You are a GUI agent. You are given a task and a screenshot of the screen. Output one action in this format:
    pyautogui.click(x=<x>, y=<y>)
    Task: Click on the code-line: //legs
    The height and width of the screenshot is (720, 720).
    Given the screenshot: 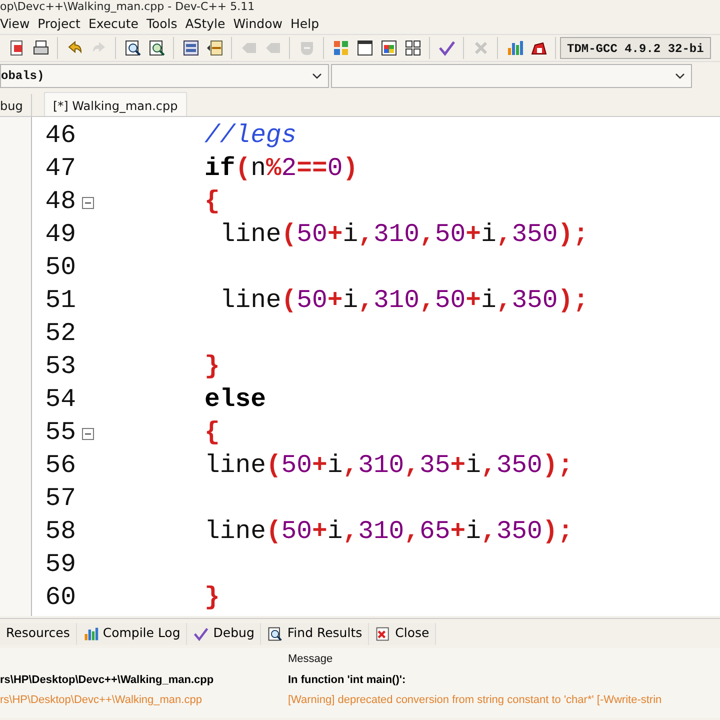 What is the action you would take?
    pyautogui.click(x=250, y=136)
    